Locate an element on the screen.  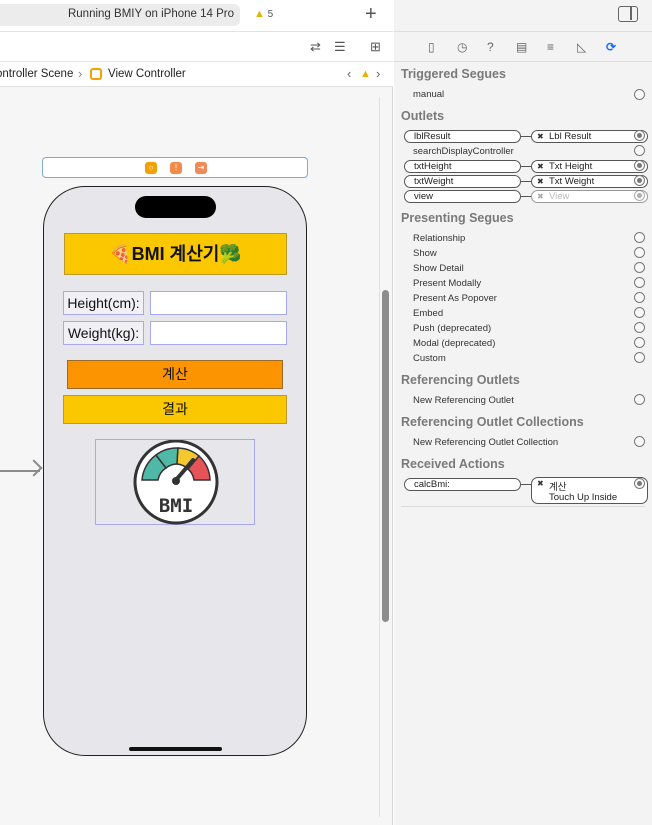
help-inspector-icon: ? is located at coordinates (490, 47).